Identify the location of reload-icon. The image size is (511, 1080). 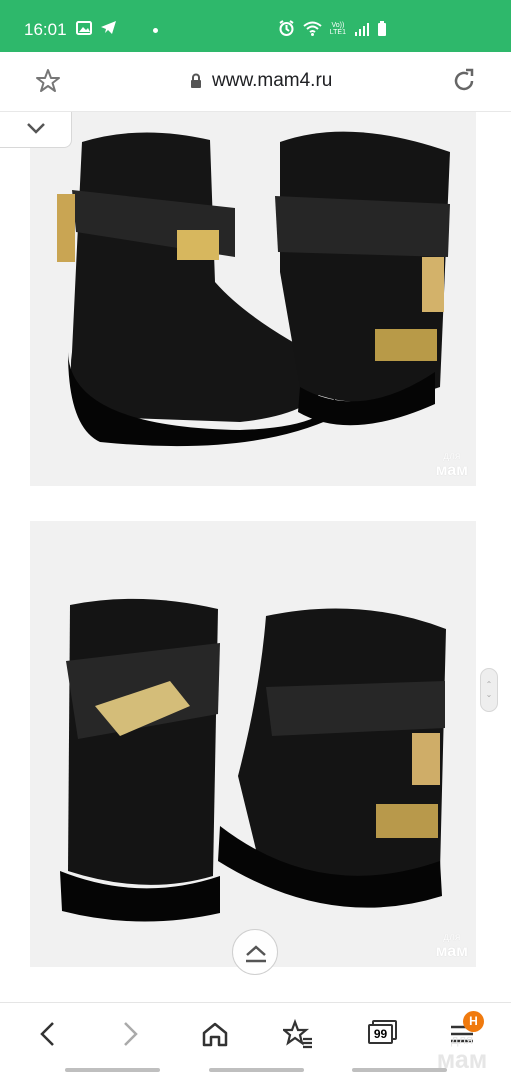
(464, 81).